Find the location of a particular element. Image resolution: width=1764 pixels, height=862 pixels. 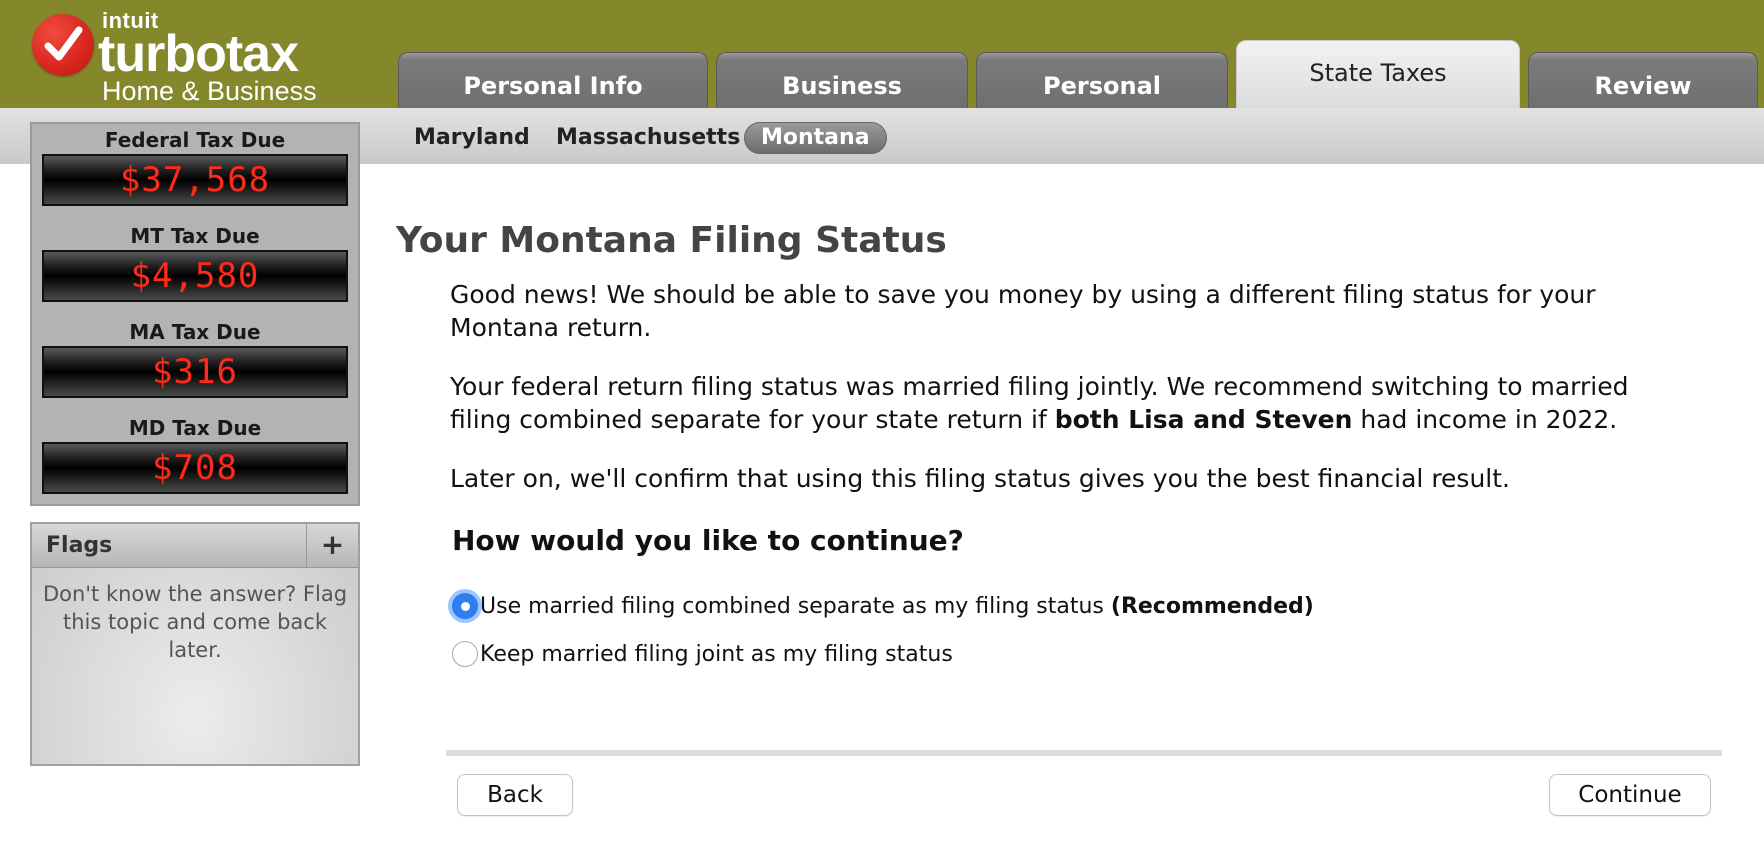

footer-divider is located at coordinates (1084, 753).